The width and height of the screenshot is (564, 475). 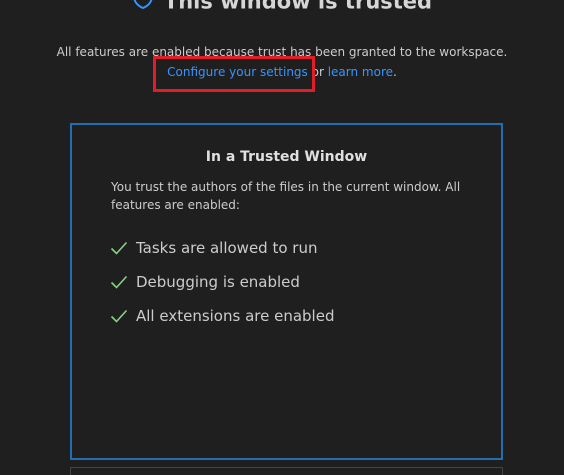 I want to click on list-item: All extensions are enabled, so click(x=222, y=316).